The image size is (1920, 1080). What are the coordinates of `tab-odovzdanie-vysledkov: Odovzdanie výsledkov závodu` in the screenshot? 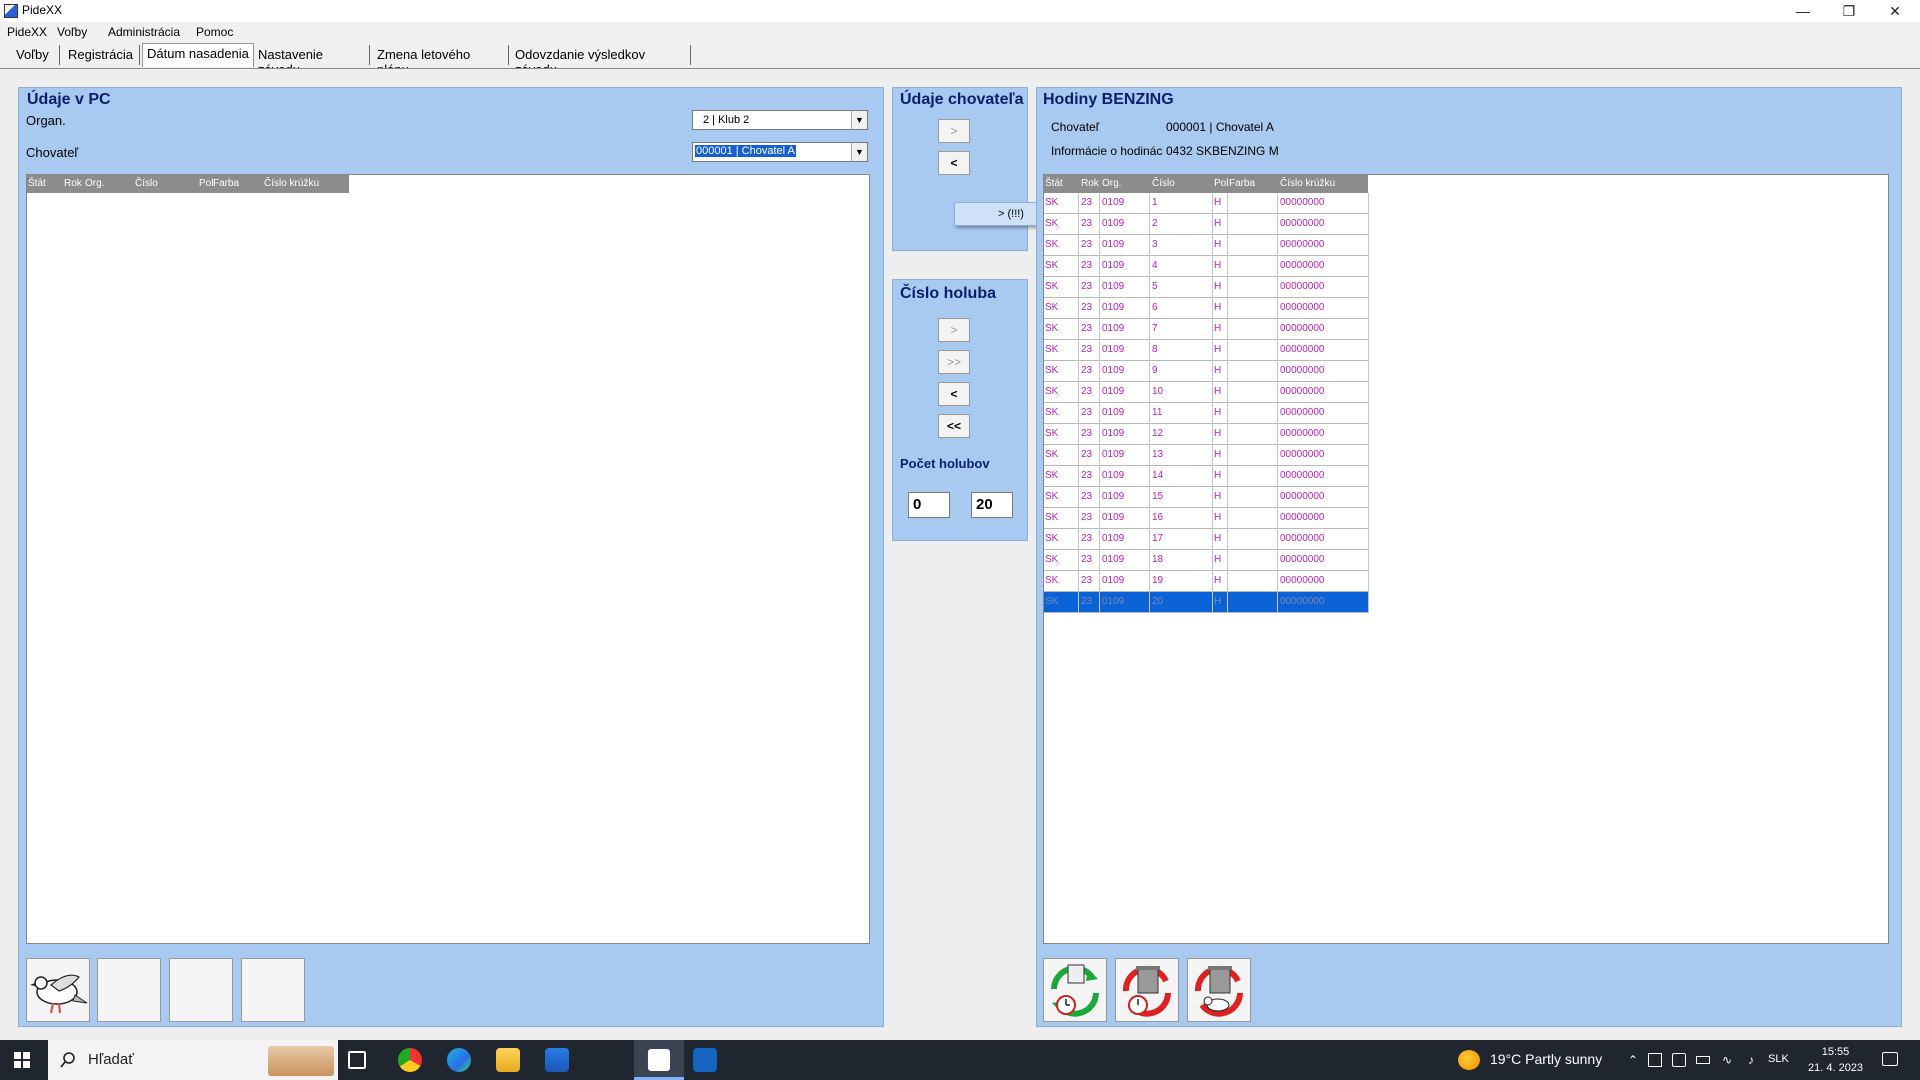 It's located at (601, 61).